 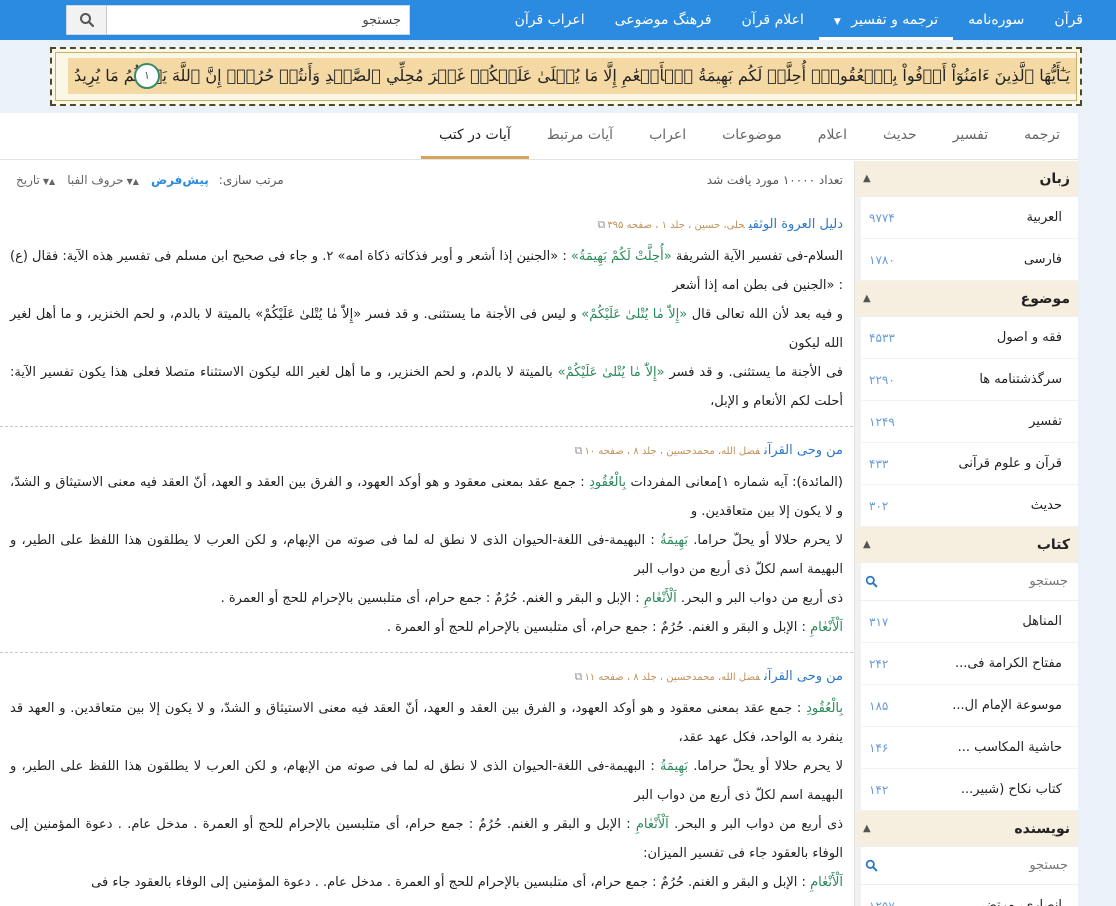 I want to click on filter-language-item: فارسی ۱۷۸۰, so click(x=966, y=260).